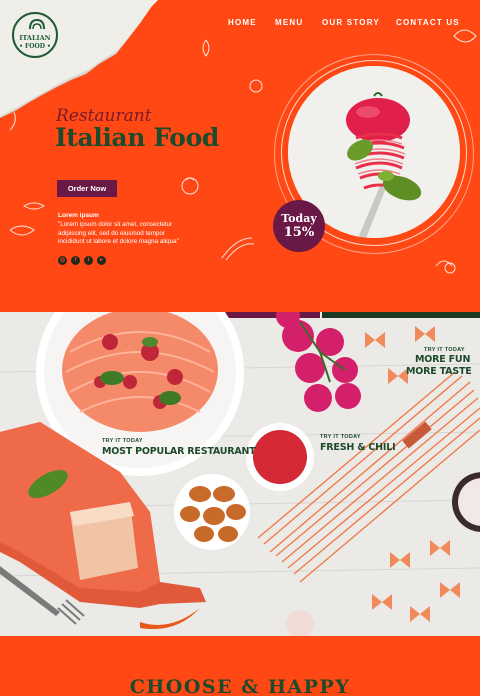  I want to click on badge-line2: 15%, so click(299, 232).